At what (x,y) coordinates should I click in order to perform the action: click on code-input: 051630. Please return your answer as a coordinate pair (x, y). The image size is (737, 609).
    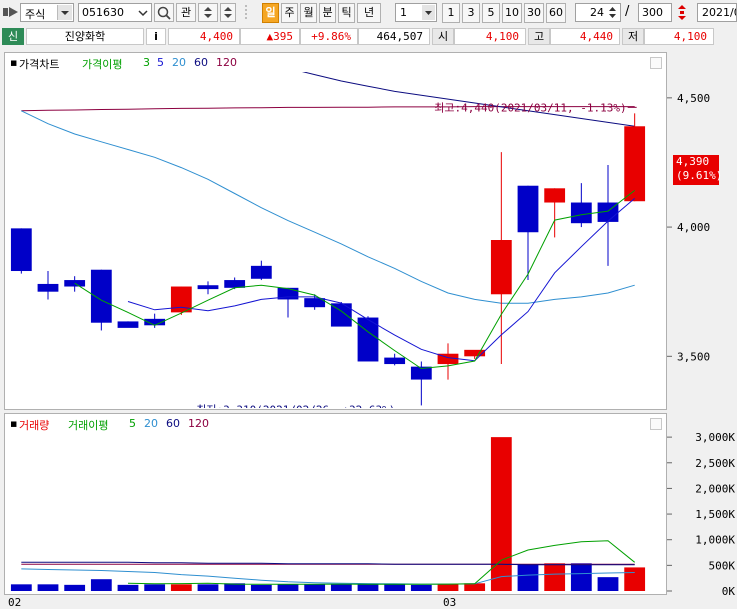
    Looking at the image, I should click on (115, 12).